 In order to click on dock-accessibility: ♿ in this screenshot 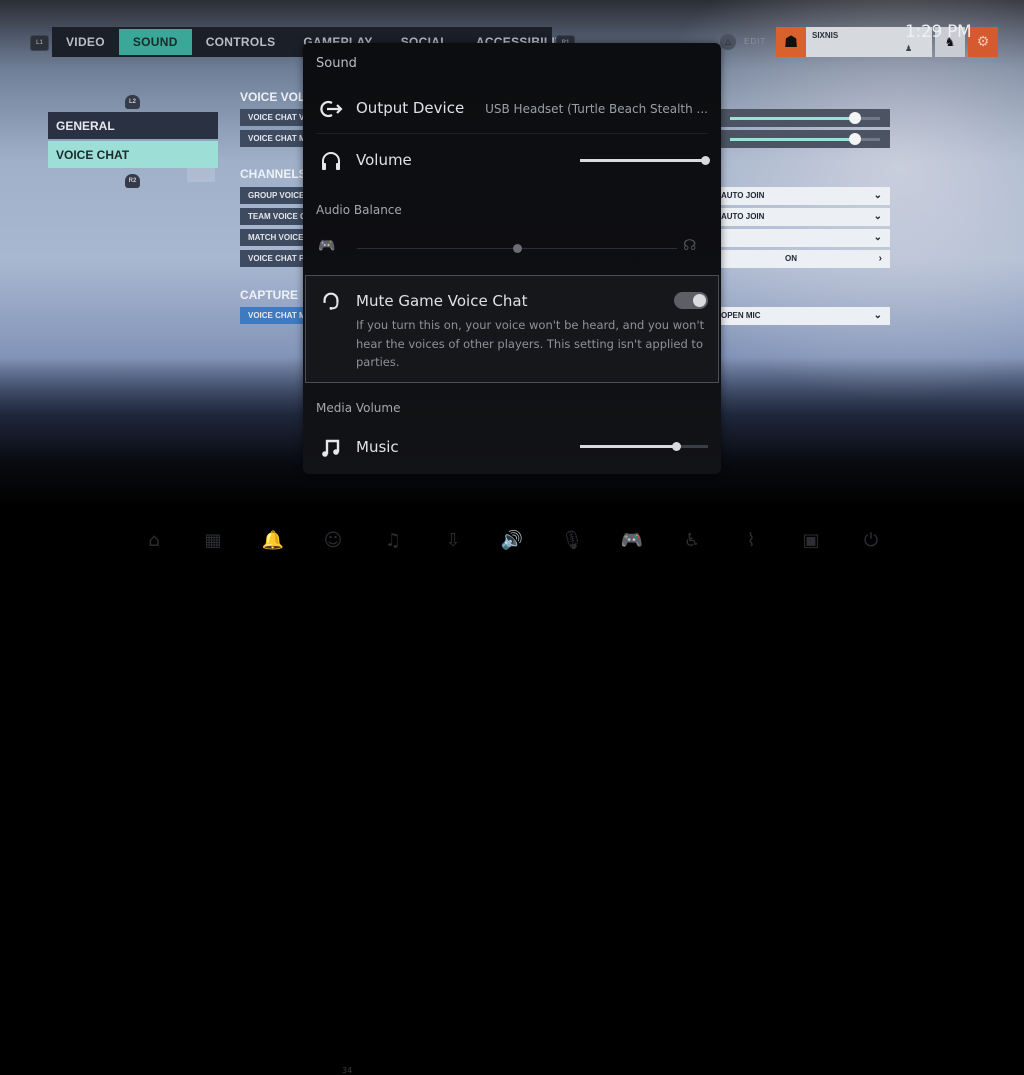, I will do `click(692, 541)`.